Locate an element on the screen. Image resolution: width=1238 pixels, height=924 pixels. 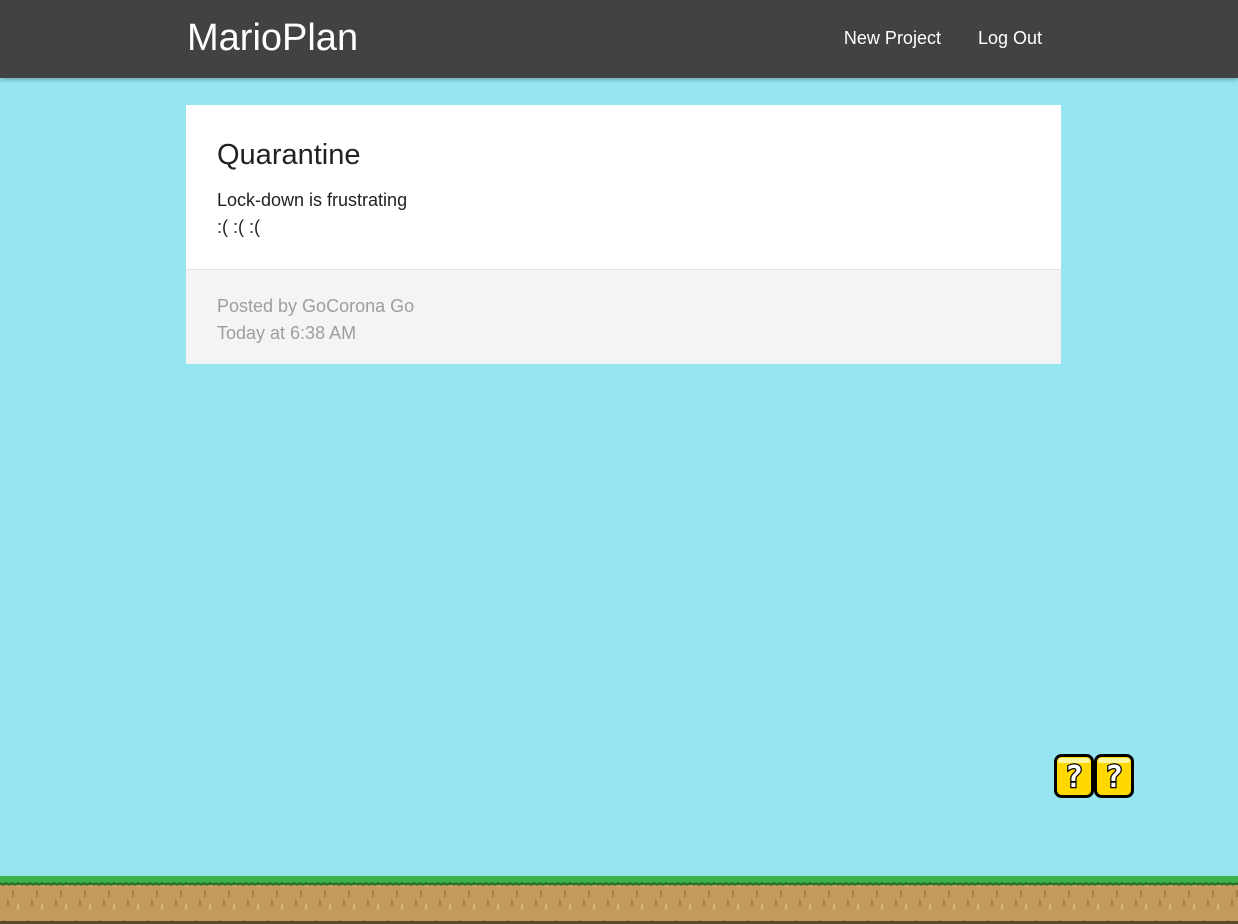
new-project-link: New Project is located at coordinates (892, 38).